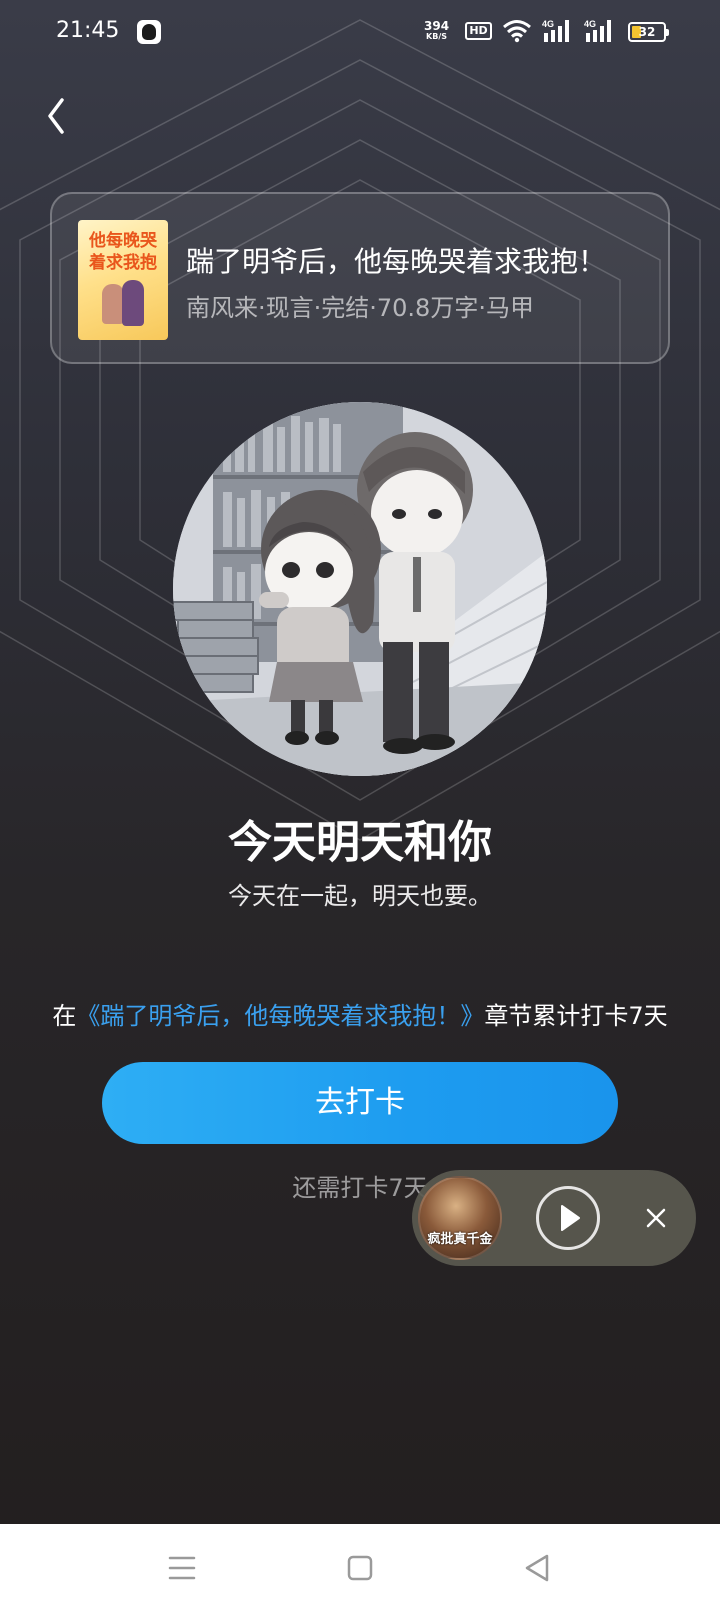  I want to click on illustration-art, so click(360, 589).